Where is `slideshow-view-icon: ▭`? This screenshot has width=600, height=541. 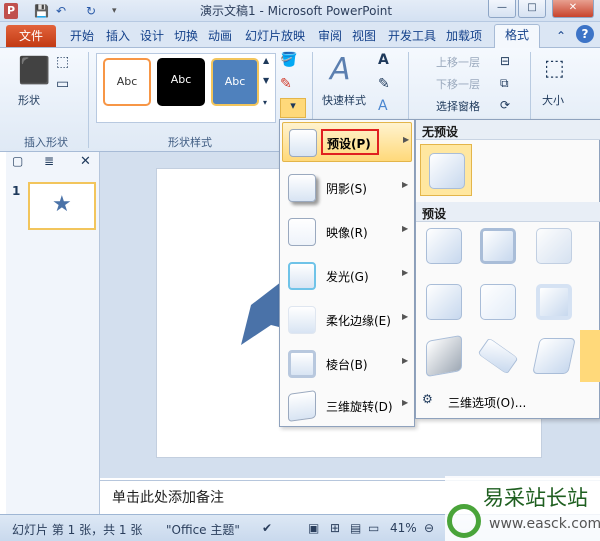
slideshow-view-icon: ▭ is located at coordinates (373, 528).